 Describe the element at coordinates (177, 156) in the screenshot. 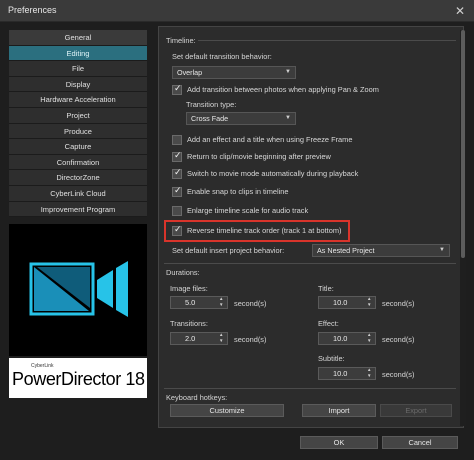

I see `return-beginning-checkbox` at that location.